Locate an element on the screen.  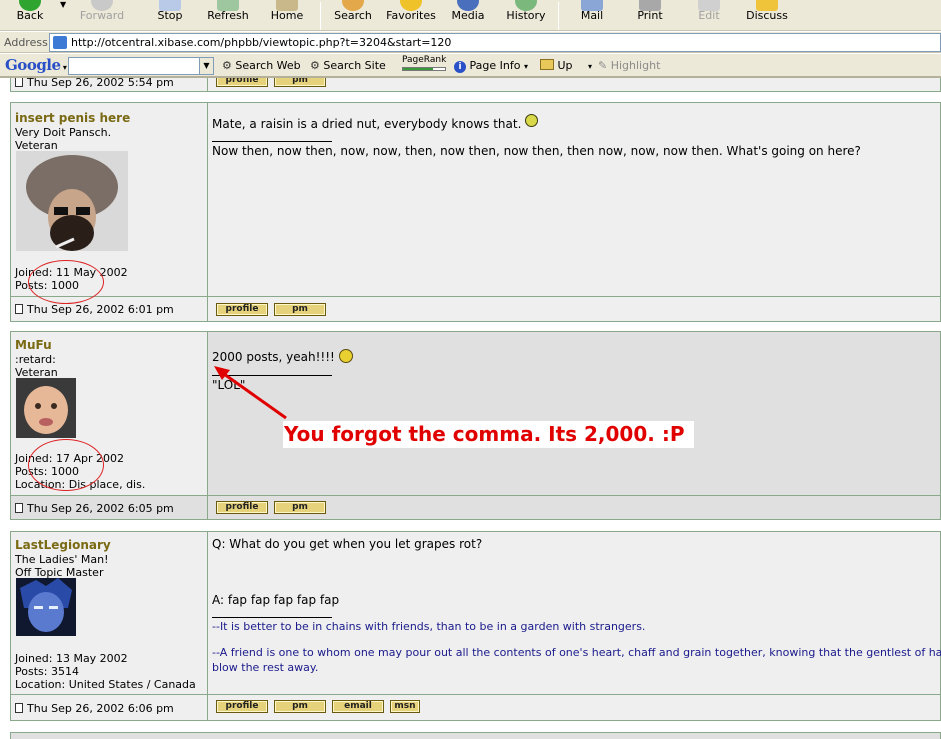
annotation-arrow is located at coordinates (250, 393).